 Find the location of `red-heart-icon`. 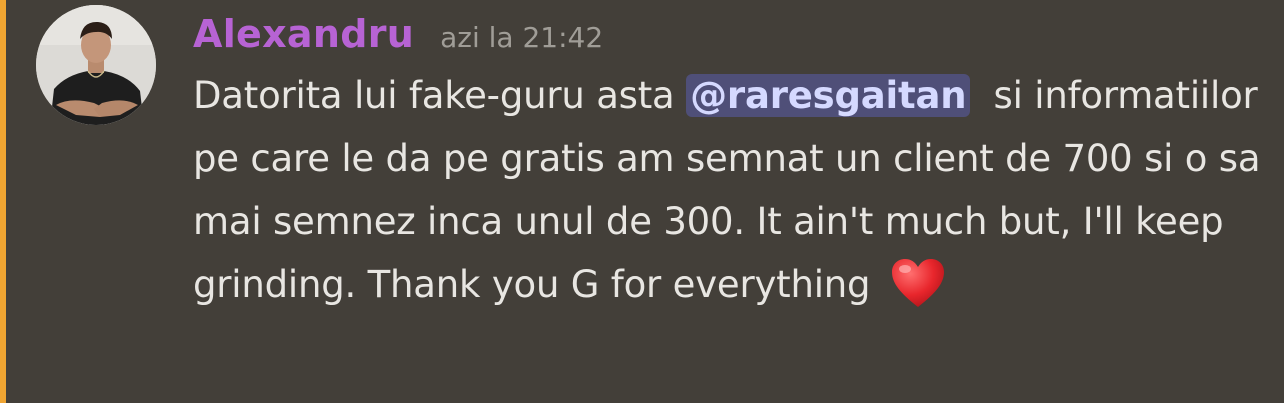

red-heart-icon is located at coordinates (918, 283).